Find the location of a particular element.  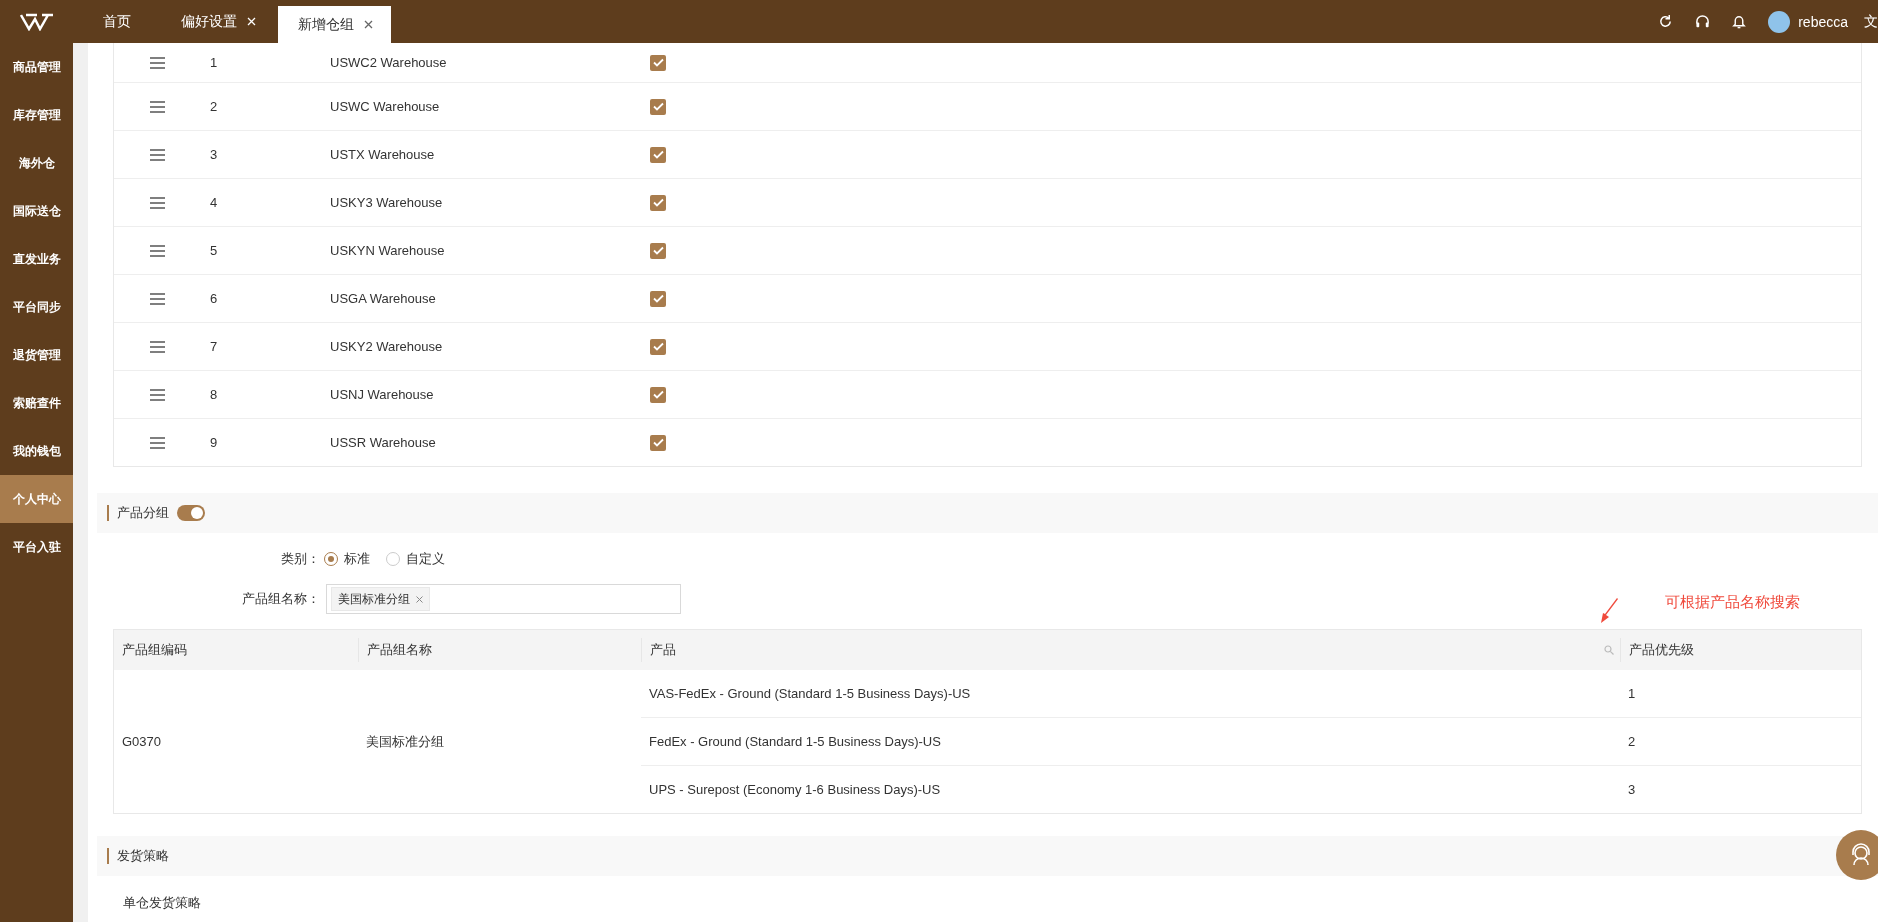

sidebar-item: 平台同步 is located at coordinates (36, 307).